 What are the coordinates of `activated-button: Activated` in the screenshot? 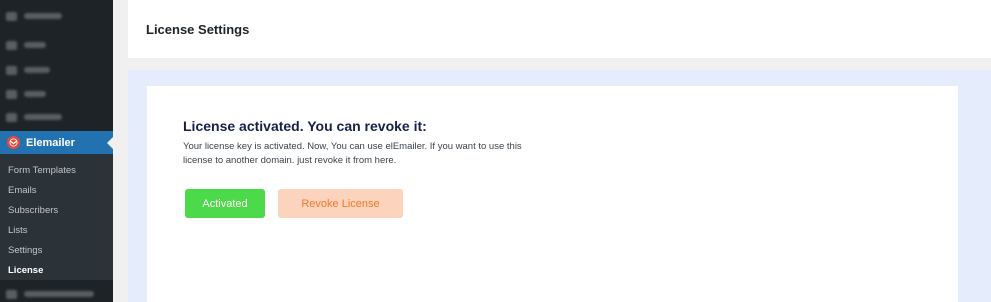 It's located at (225, 203).